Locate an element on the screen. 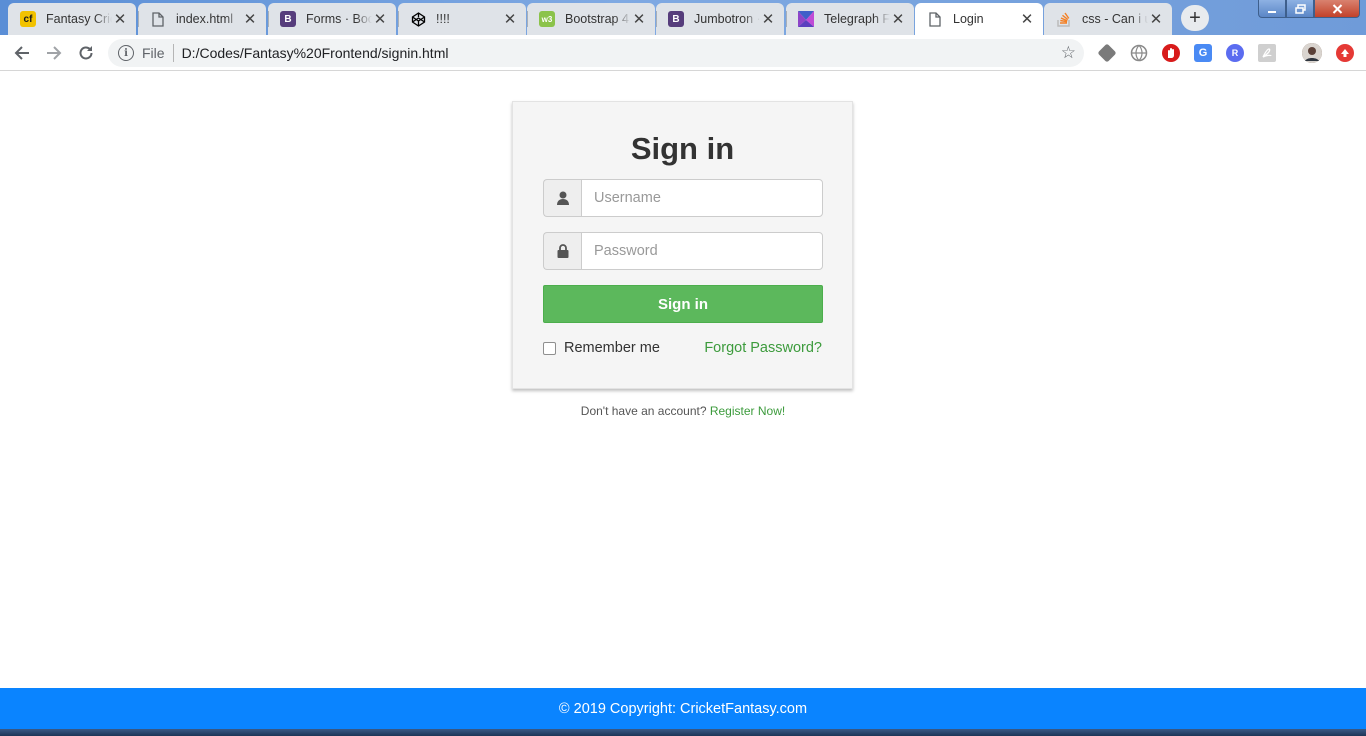 This screenshot has width=1366, height=736. reload-button is located at coordinates (86, 53).